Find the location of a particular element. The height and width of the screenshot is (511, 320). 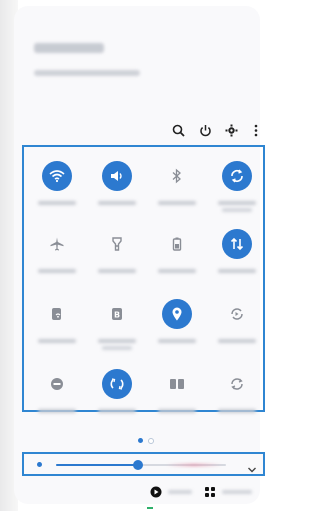

hotspot-icon is located at coordinates (57, 314).